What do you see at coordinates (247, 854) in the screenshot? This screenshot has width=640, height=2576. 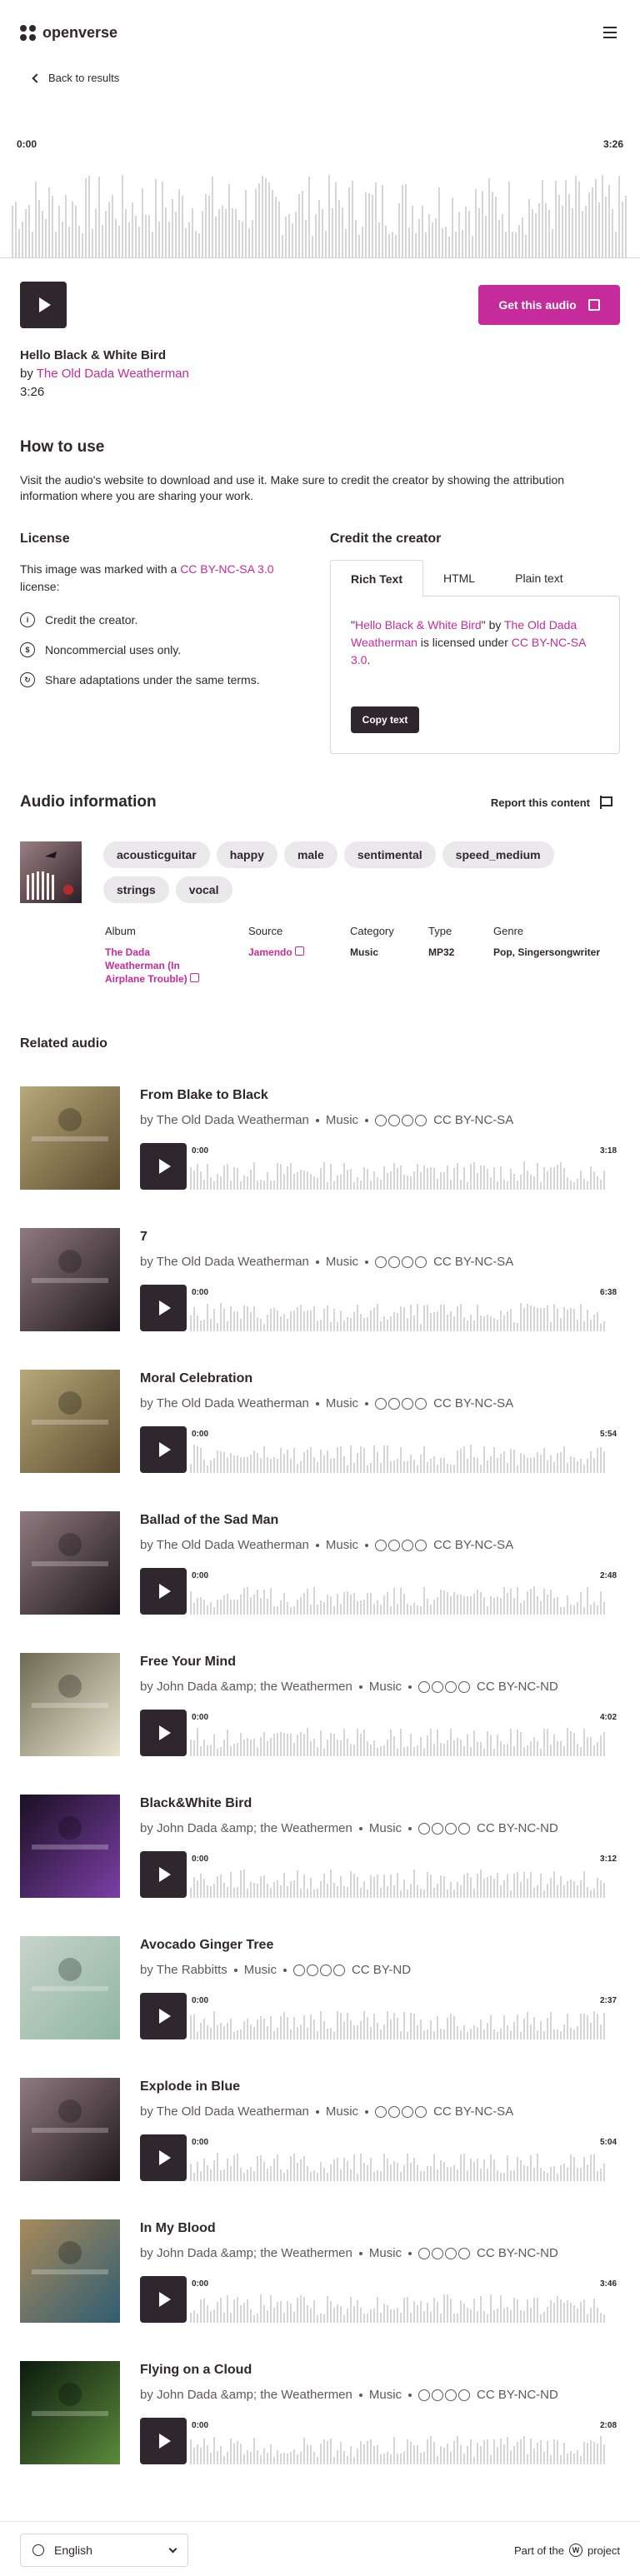 I see `tag: happy` at bounding box center [247, 854].